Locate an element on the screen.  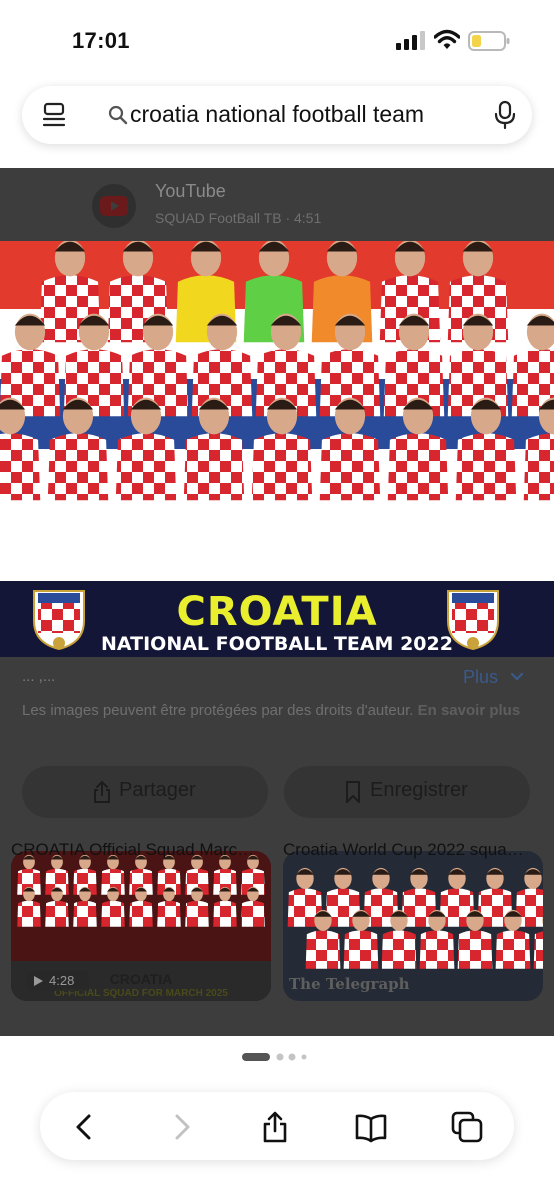
status-bar: 17:01 is located at coordinates (277, 40).